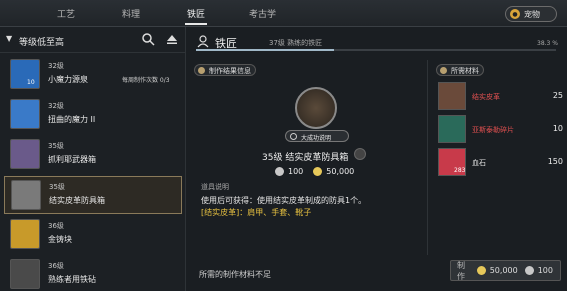 The height and width of the screenshot is (291, 567). I want to click on tab-cooking: 料理, so click(131, 13).